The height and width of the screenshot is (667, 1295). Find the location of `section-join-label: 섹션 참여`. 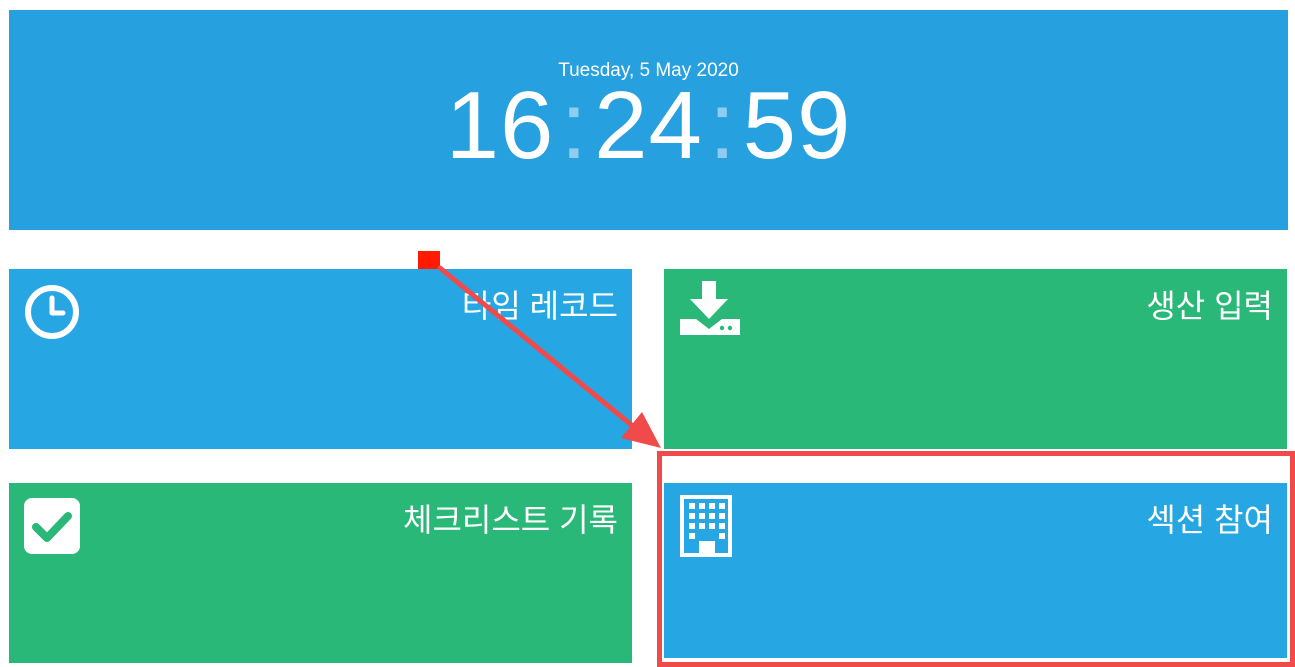

section-join-label: 섹션 참여 is located at coordinates (1209, 520).